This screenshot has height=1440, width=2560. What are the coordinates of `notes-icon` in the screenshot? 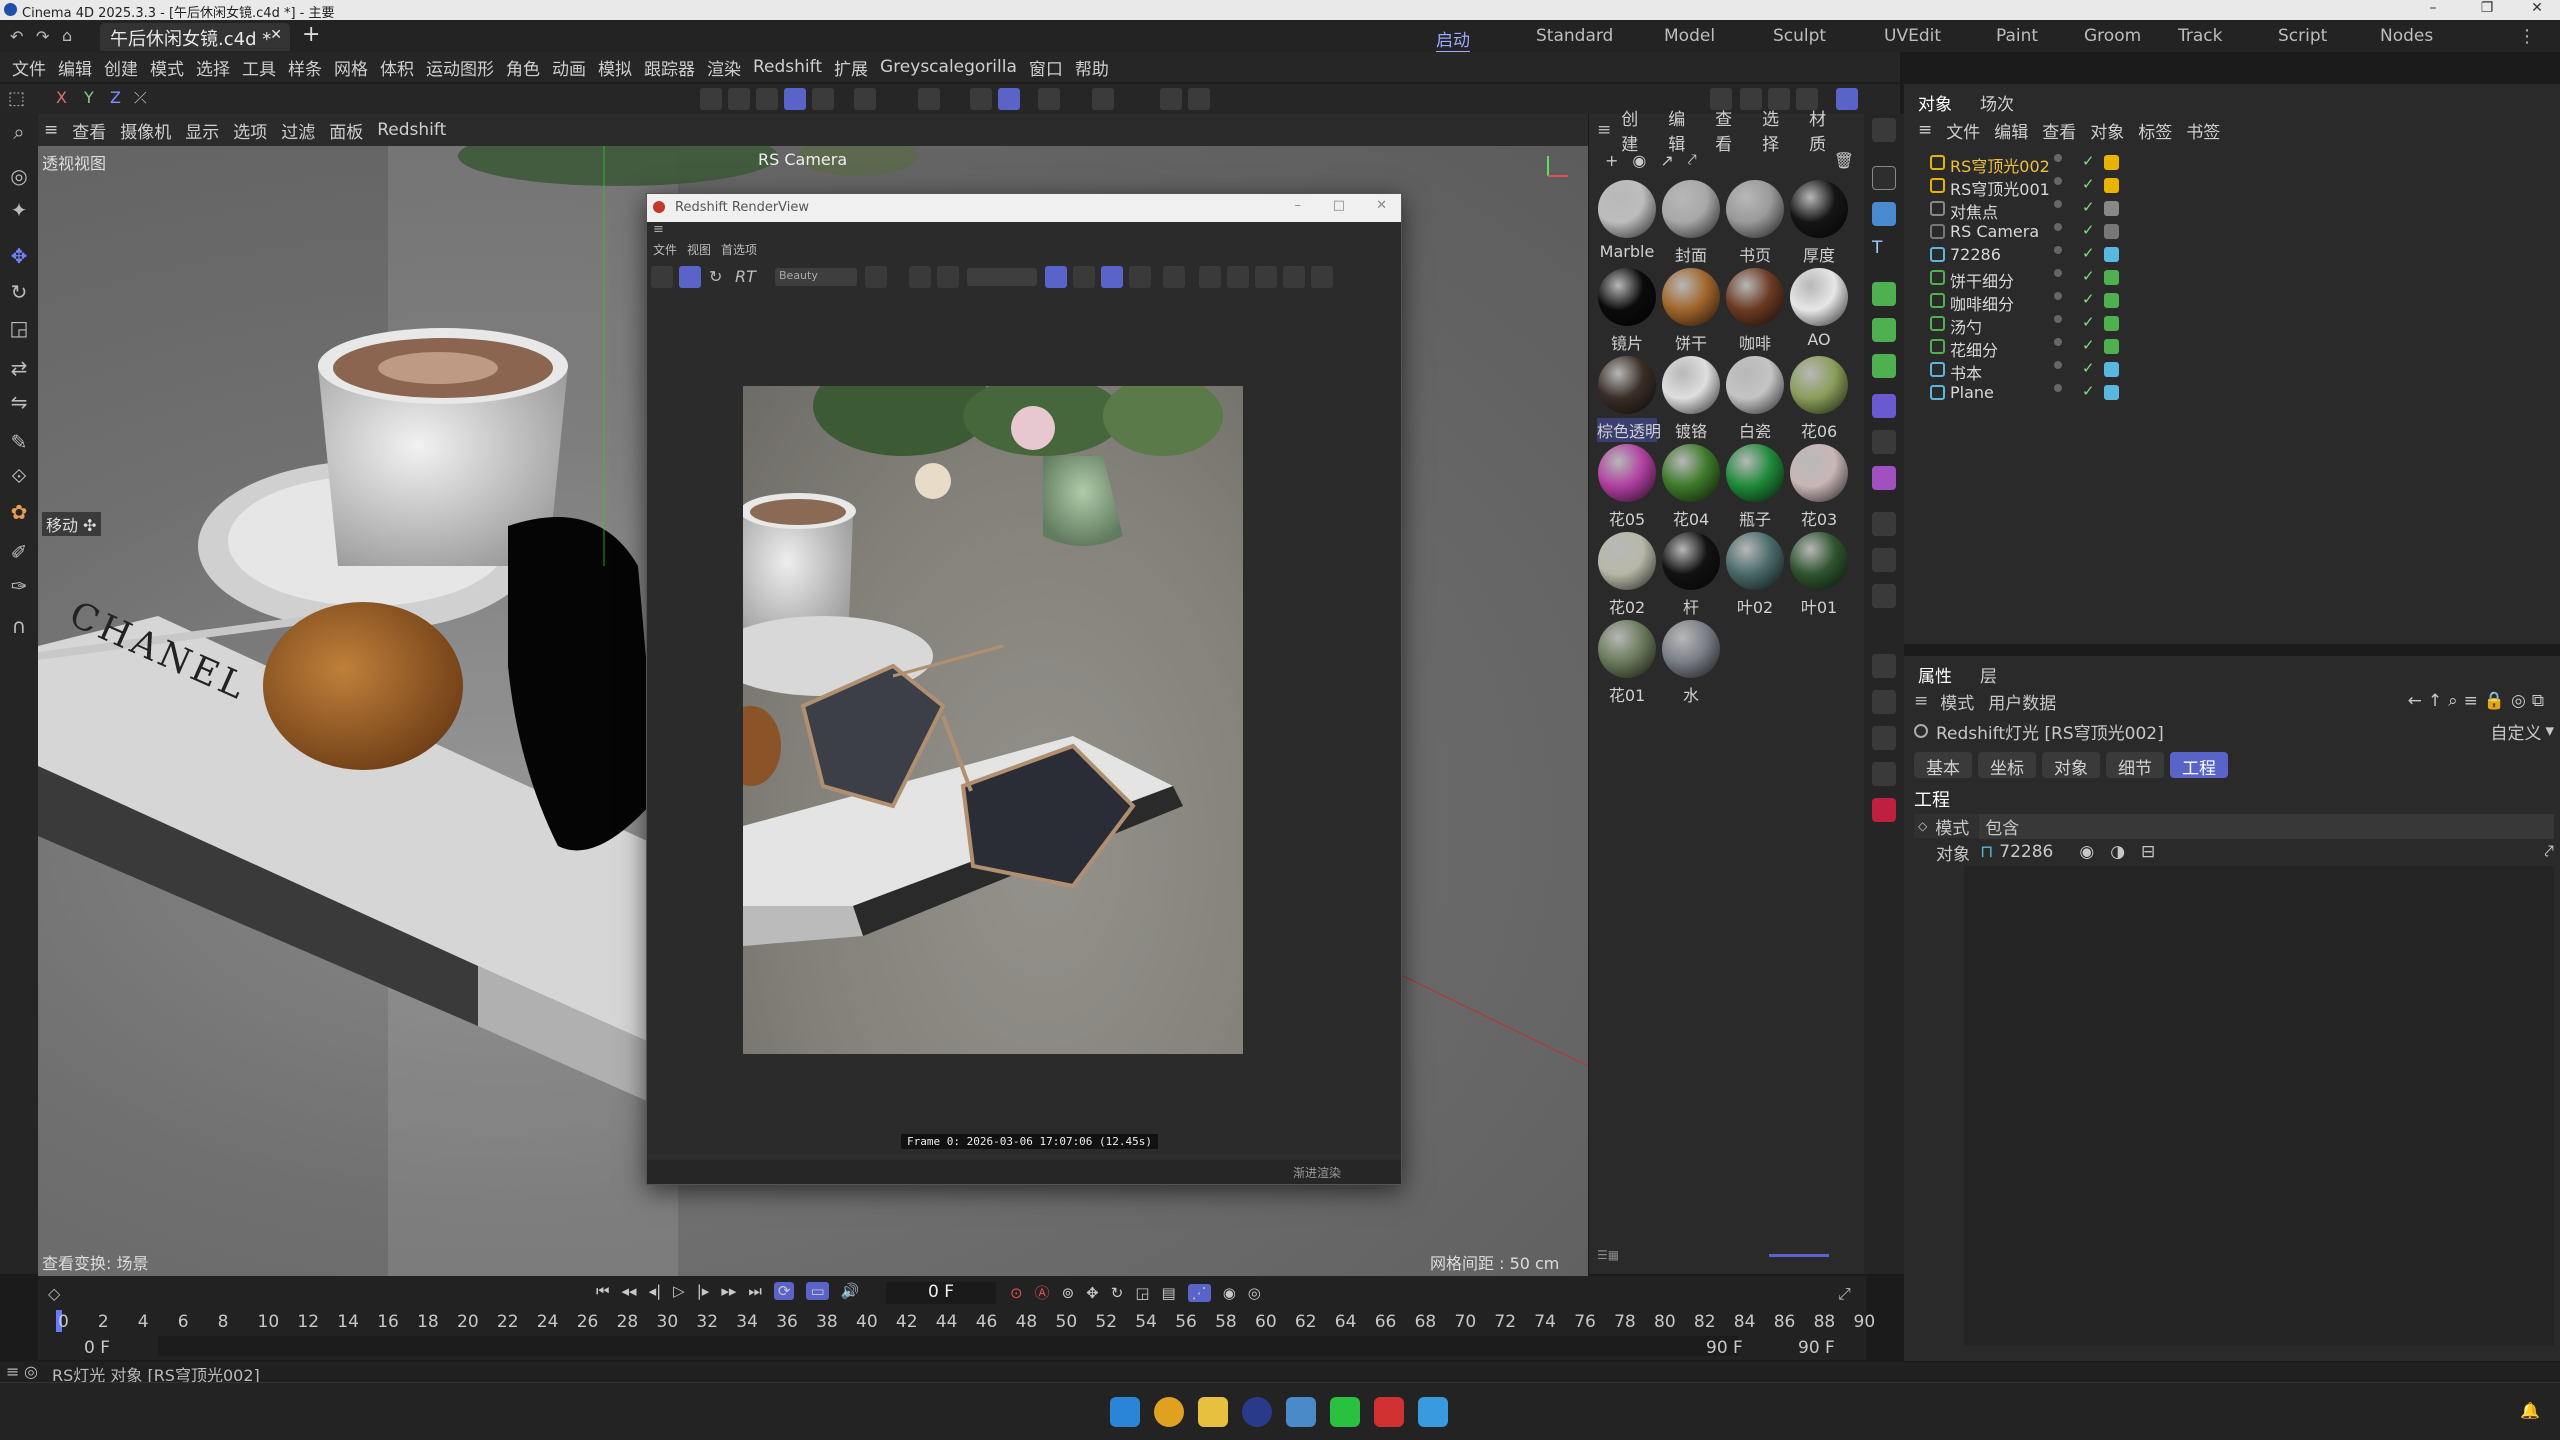 It's located at (1301, 1412).